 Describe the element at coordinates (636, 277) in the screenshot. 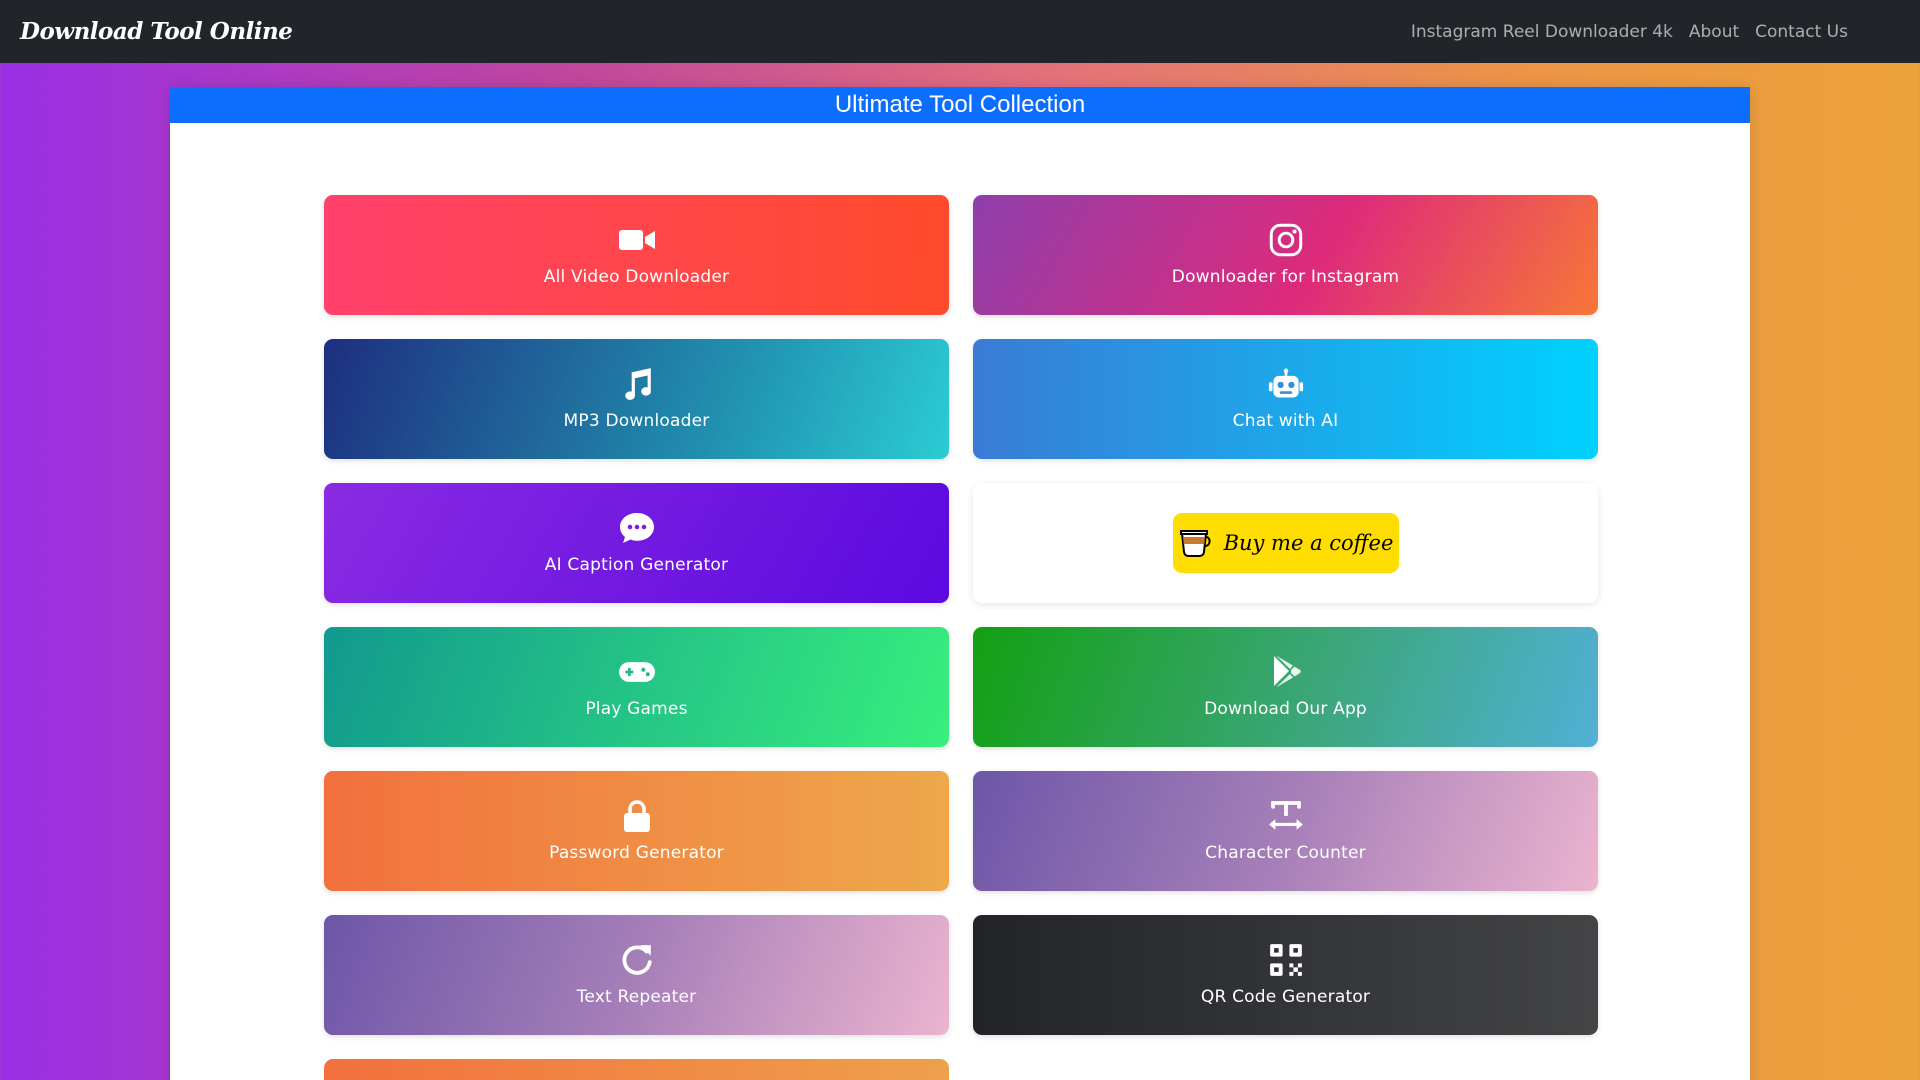

I see `tool-label: All Video Downloader` at that location.